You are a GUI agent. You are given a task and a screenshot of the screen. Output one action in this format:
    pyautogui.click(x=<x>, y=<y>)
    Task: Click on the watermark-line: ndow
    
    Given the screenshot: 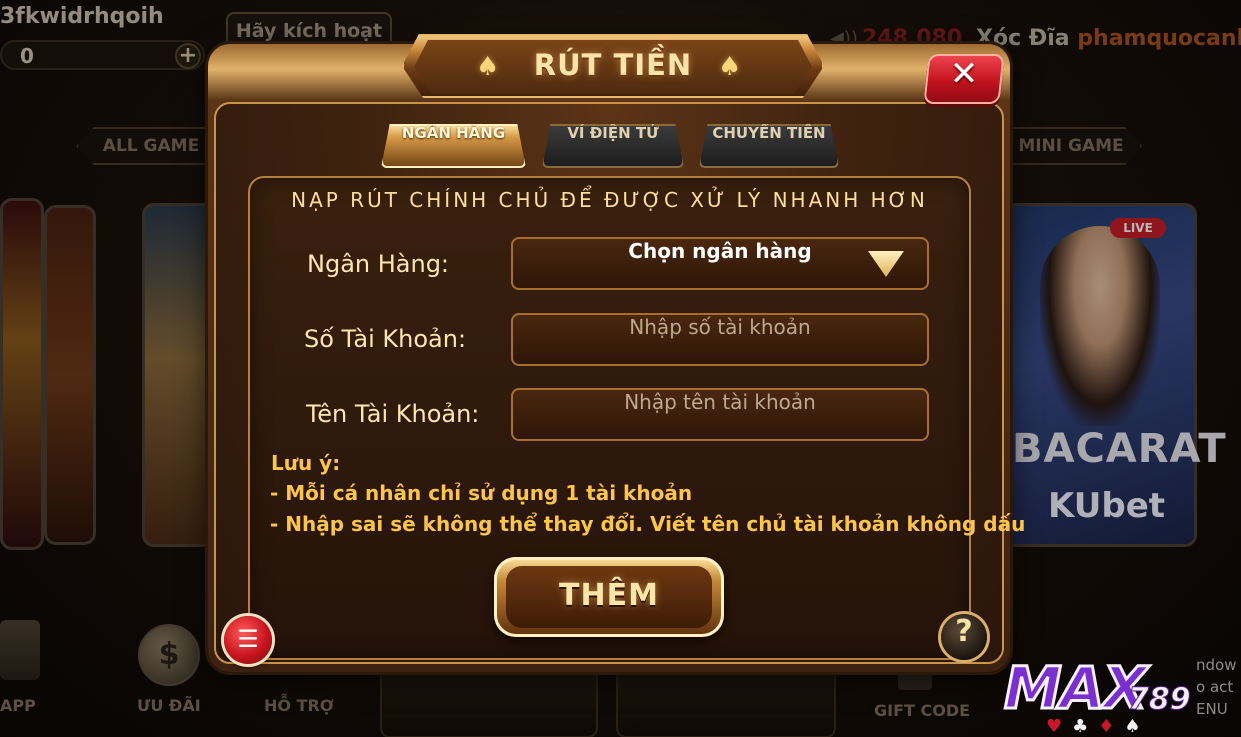 What is the action you would take?
    pyautogui.click(x=1216, y=665)
    